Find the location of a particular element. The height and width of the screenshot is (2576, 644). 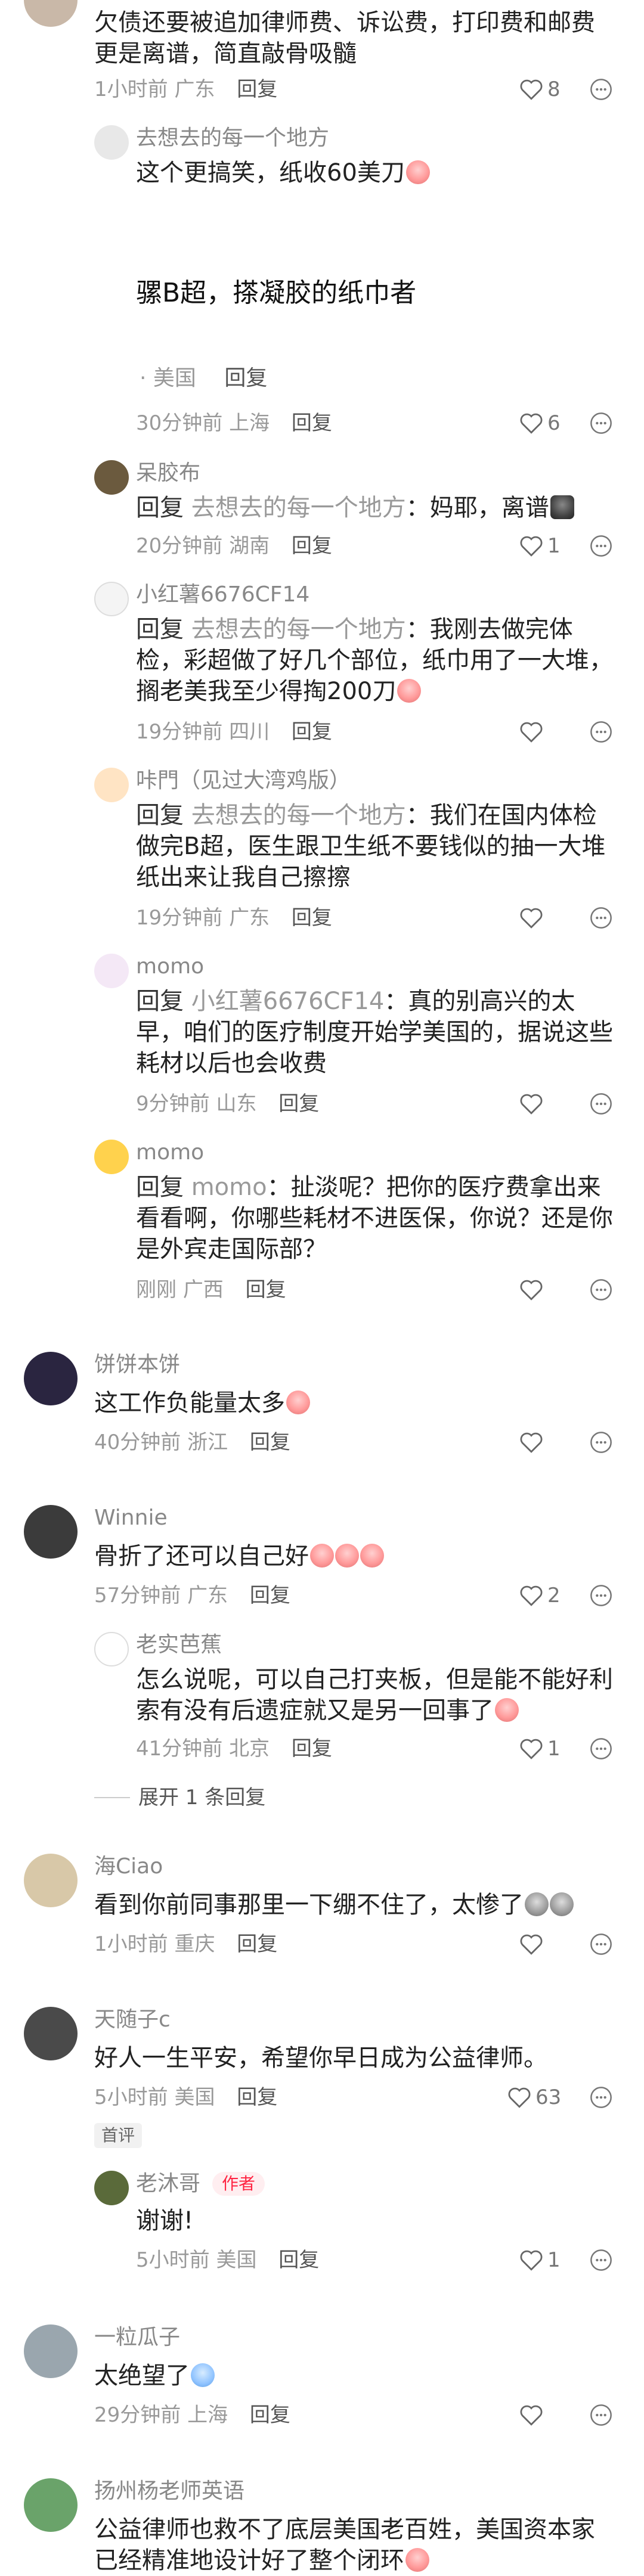

attached-image: 骡B超，搽凝胶的纸巾者 · 美国 回复 is located at coordinates (315, 320).